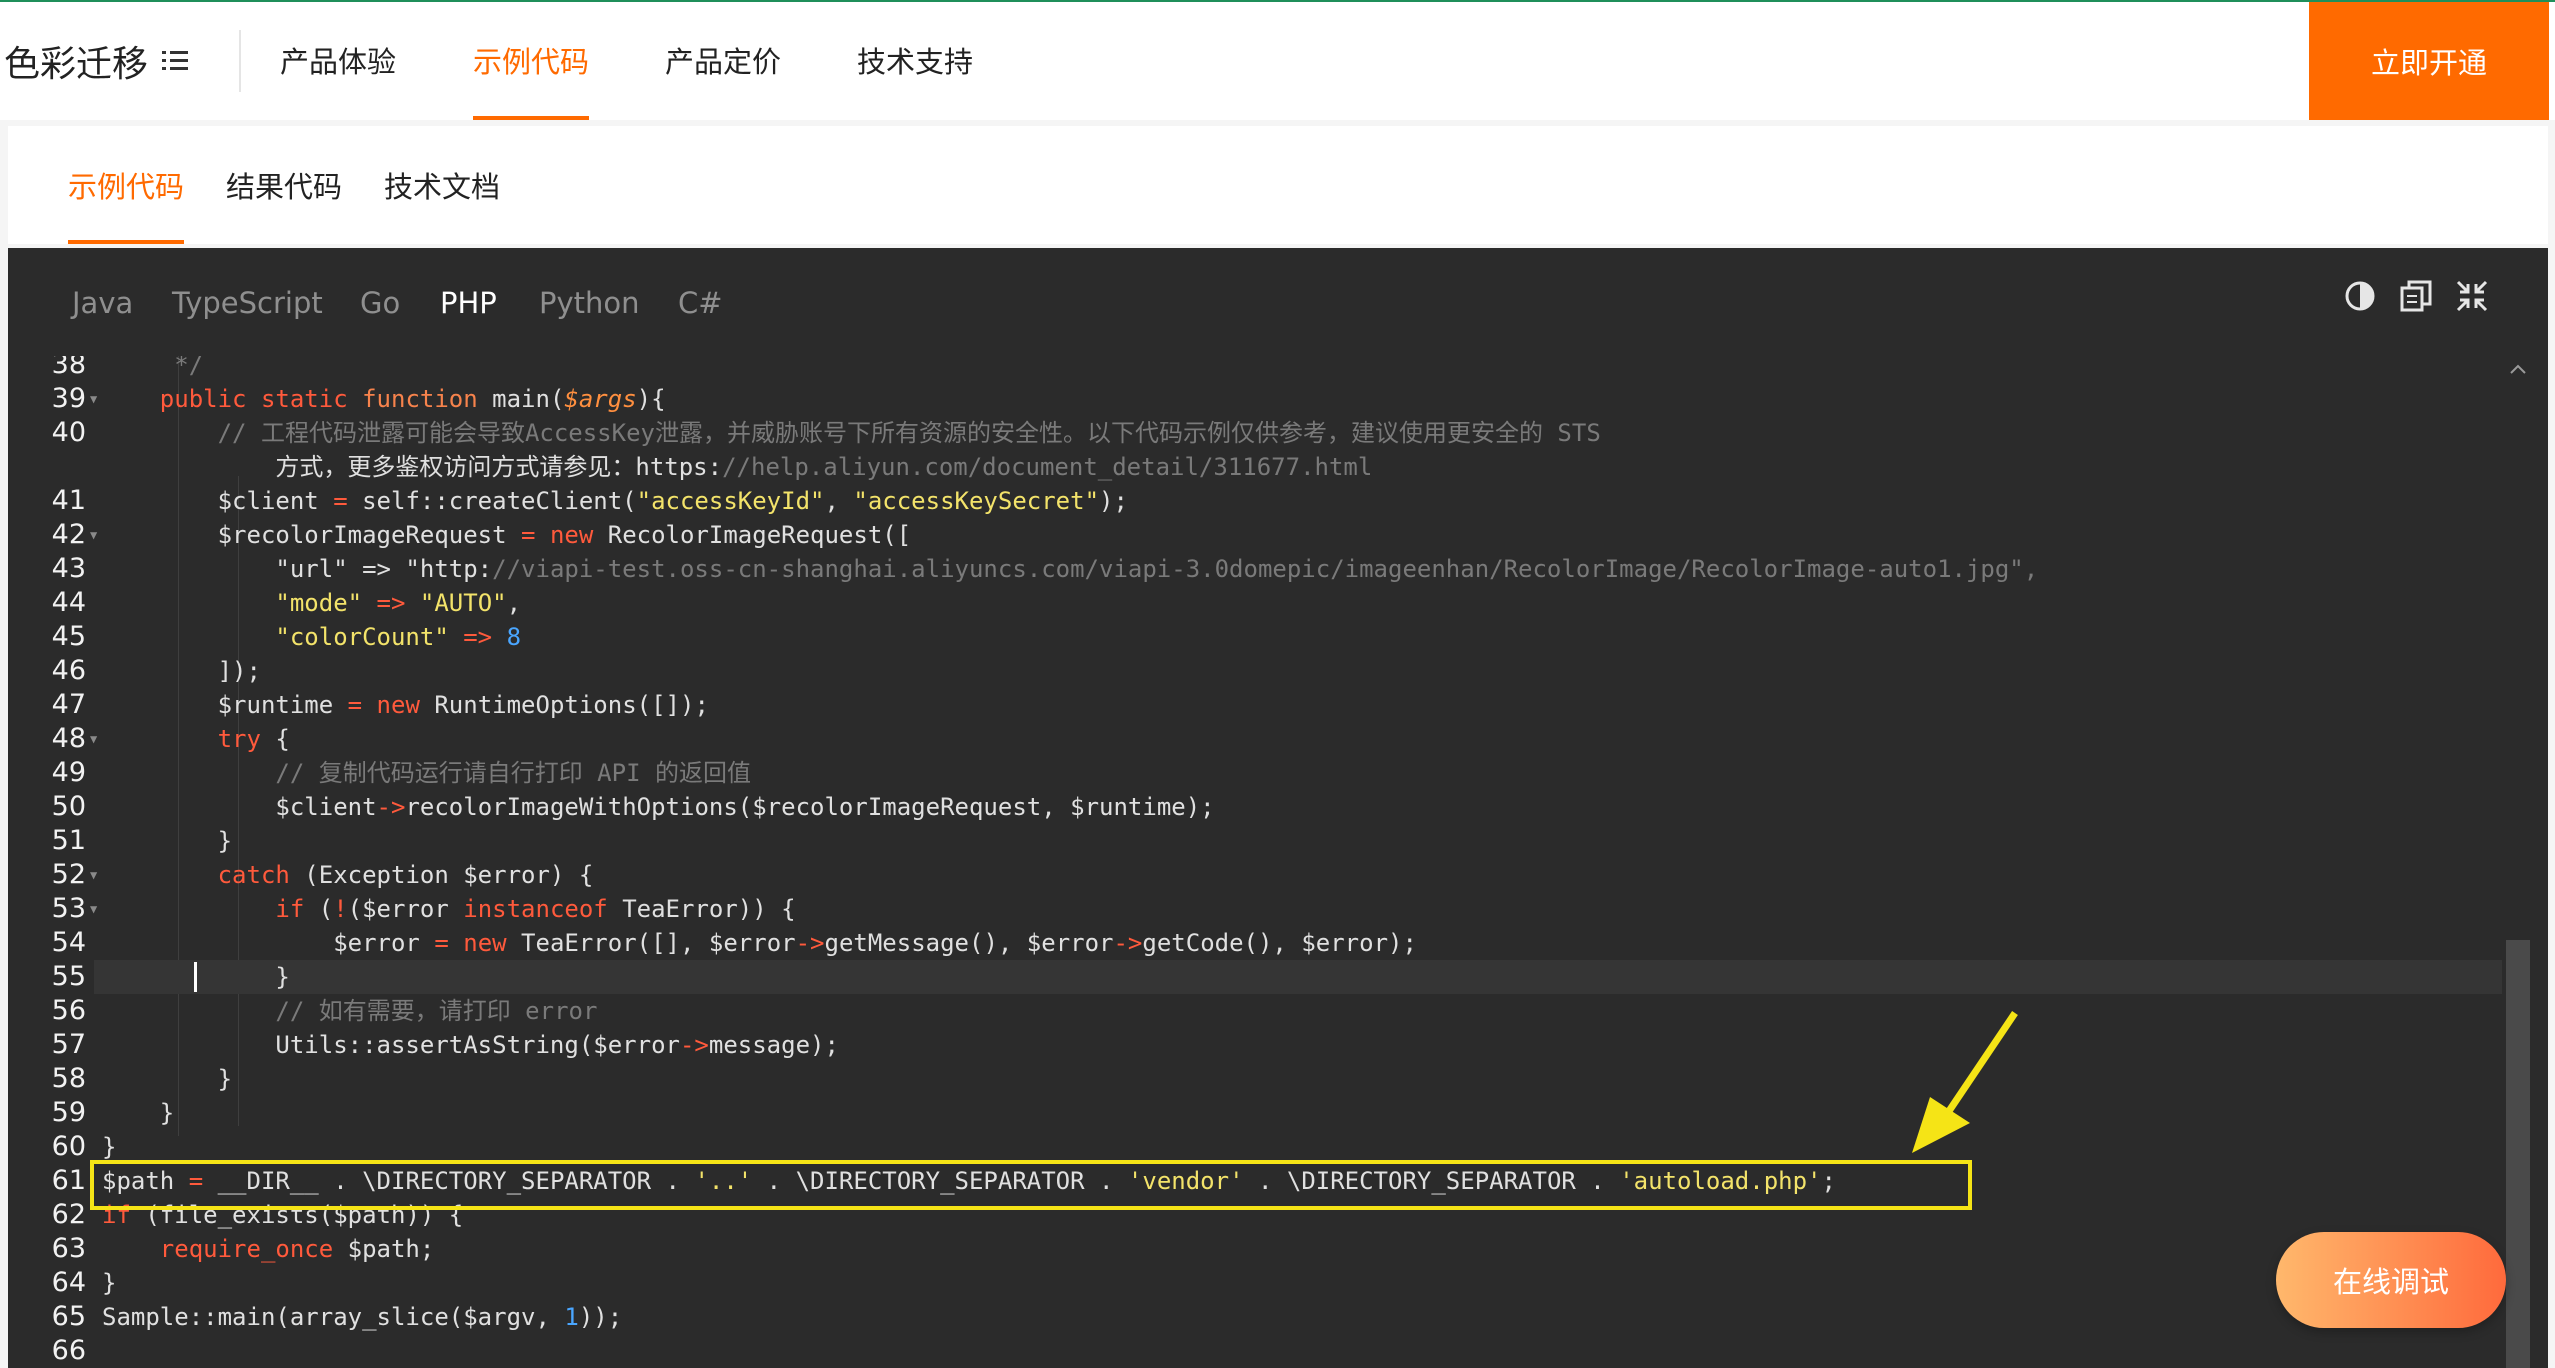 Image resolution: width=2555 pixels, height=1368 pixels. What do you see at coordinates (2391, 1280) in the screenshot?
I see `online-debug-button: 在线调试` at bounding box center [2391, 1280].